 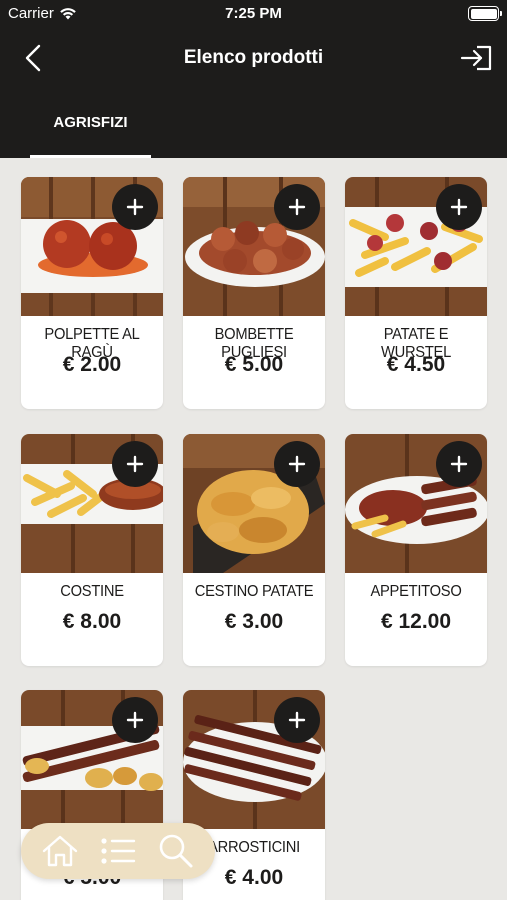 I want to click on search-button, so click(x=176, y=851).